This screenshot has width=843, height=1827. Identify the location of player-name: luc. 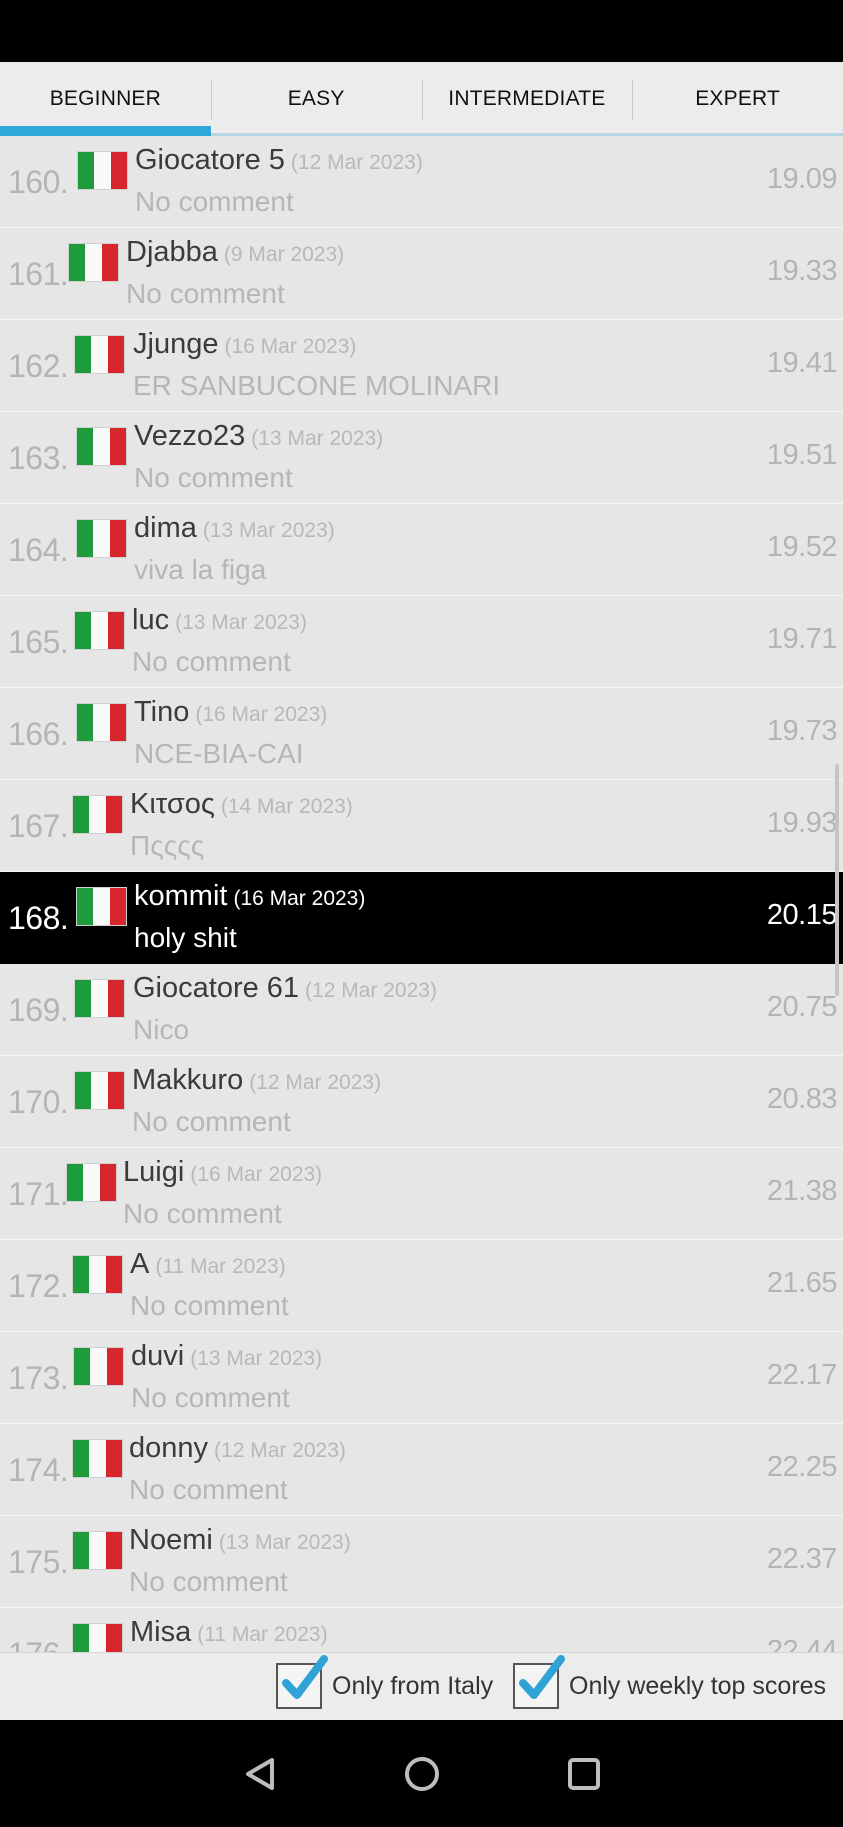
(151, 620).